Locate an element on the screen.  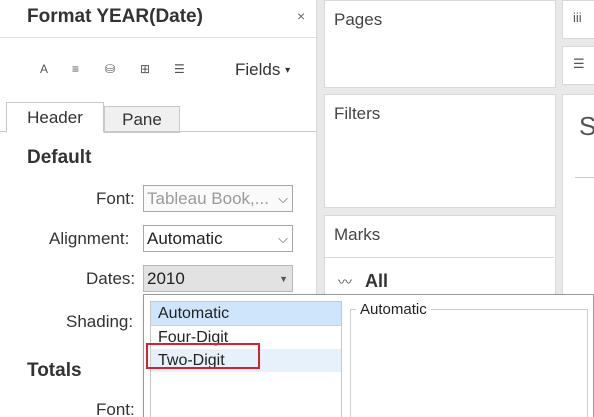
alignment-select: Automatic ⌵ is located at coordinates (218, 238).